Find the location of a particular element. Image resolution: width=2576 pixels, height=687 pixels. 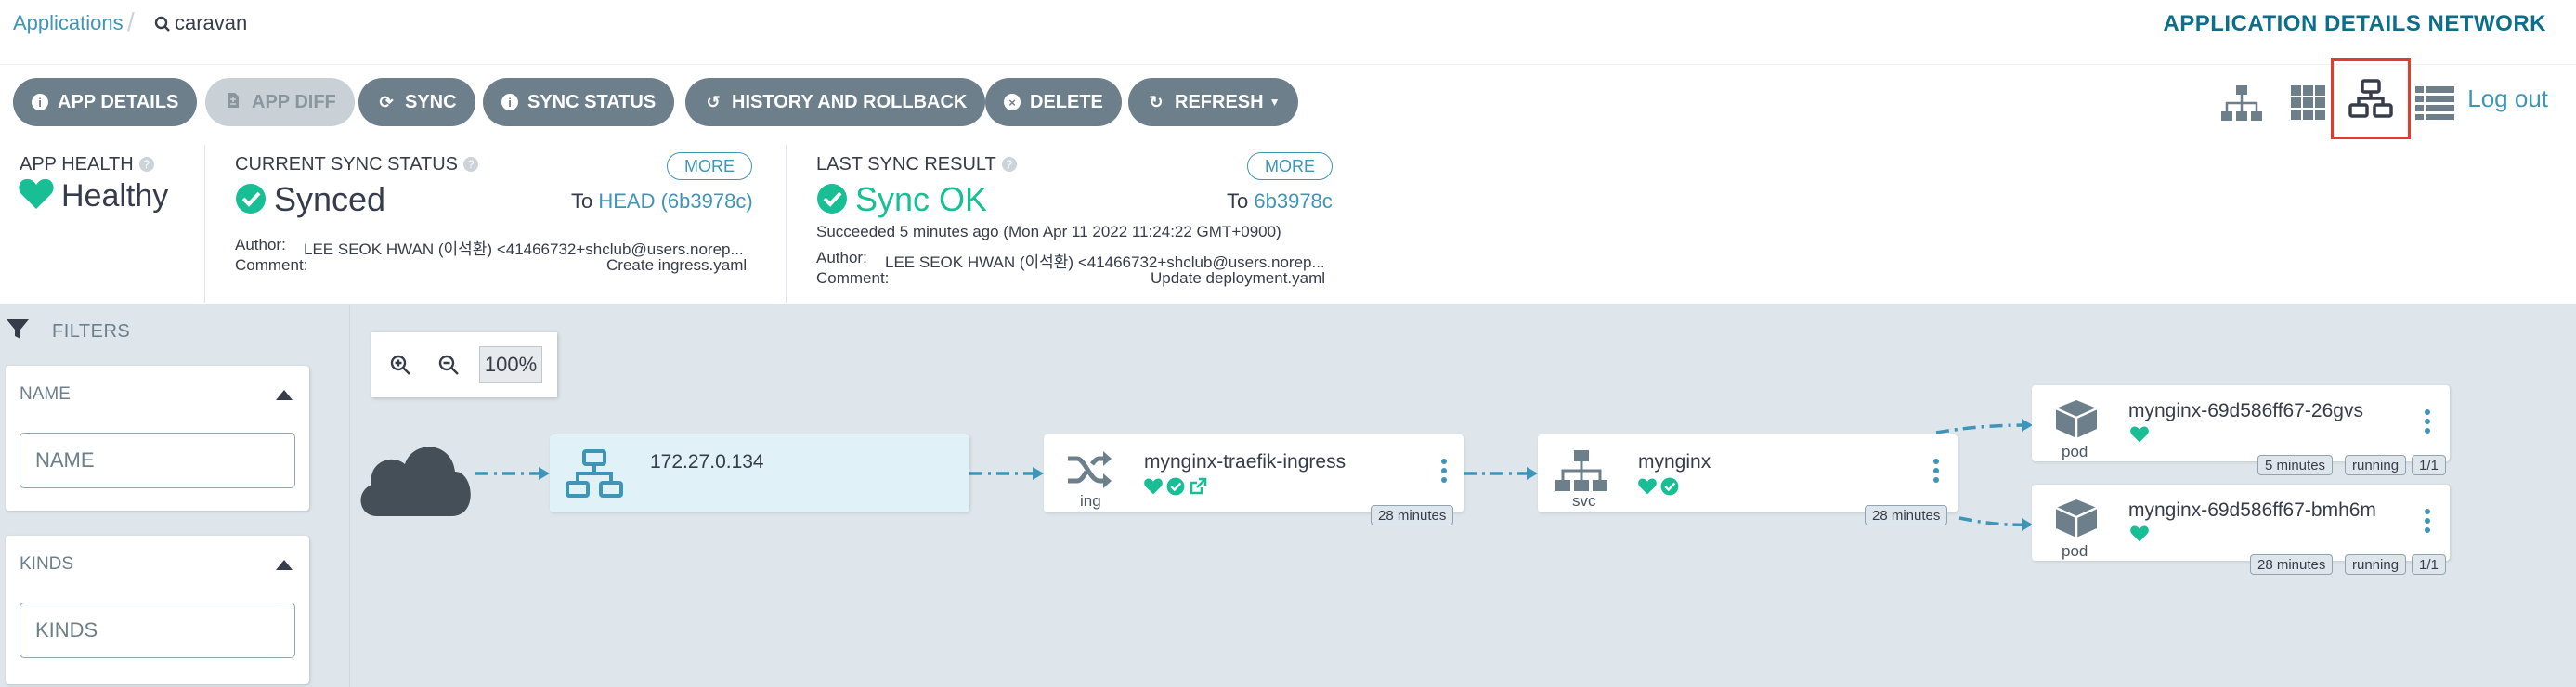

resource-kind: svc is located at coordinates (1584, 501).